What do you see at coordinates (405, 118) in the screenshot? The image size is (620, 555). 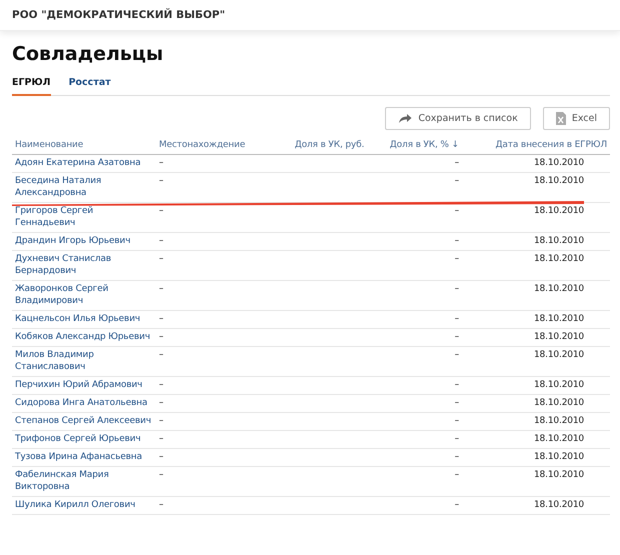 I see `share-icon` at bounding box center [405, 118].